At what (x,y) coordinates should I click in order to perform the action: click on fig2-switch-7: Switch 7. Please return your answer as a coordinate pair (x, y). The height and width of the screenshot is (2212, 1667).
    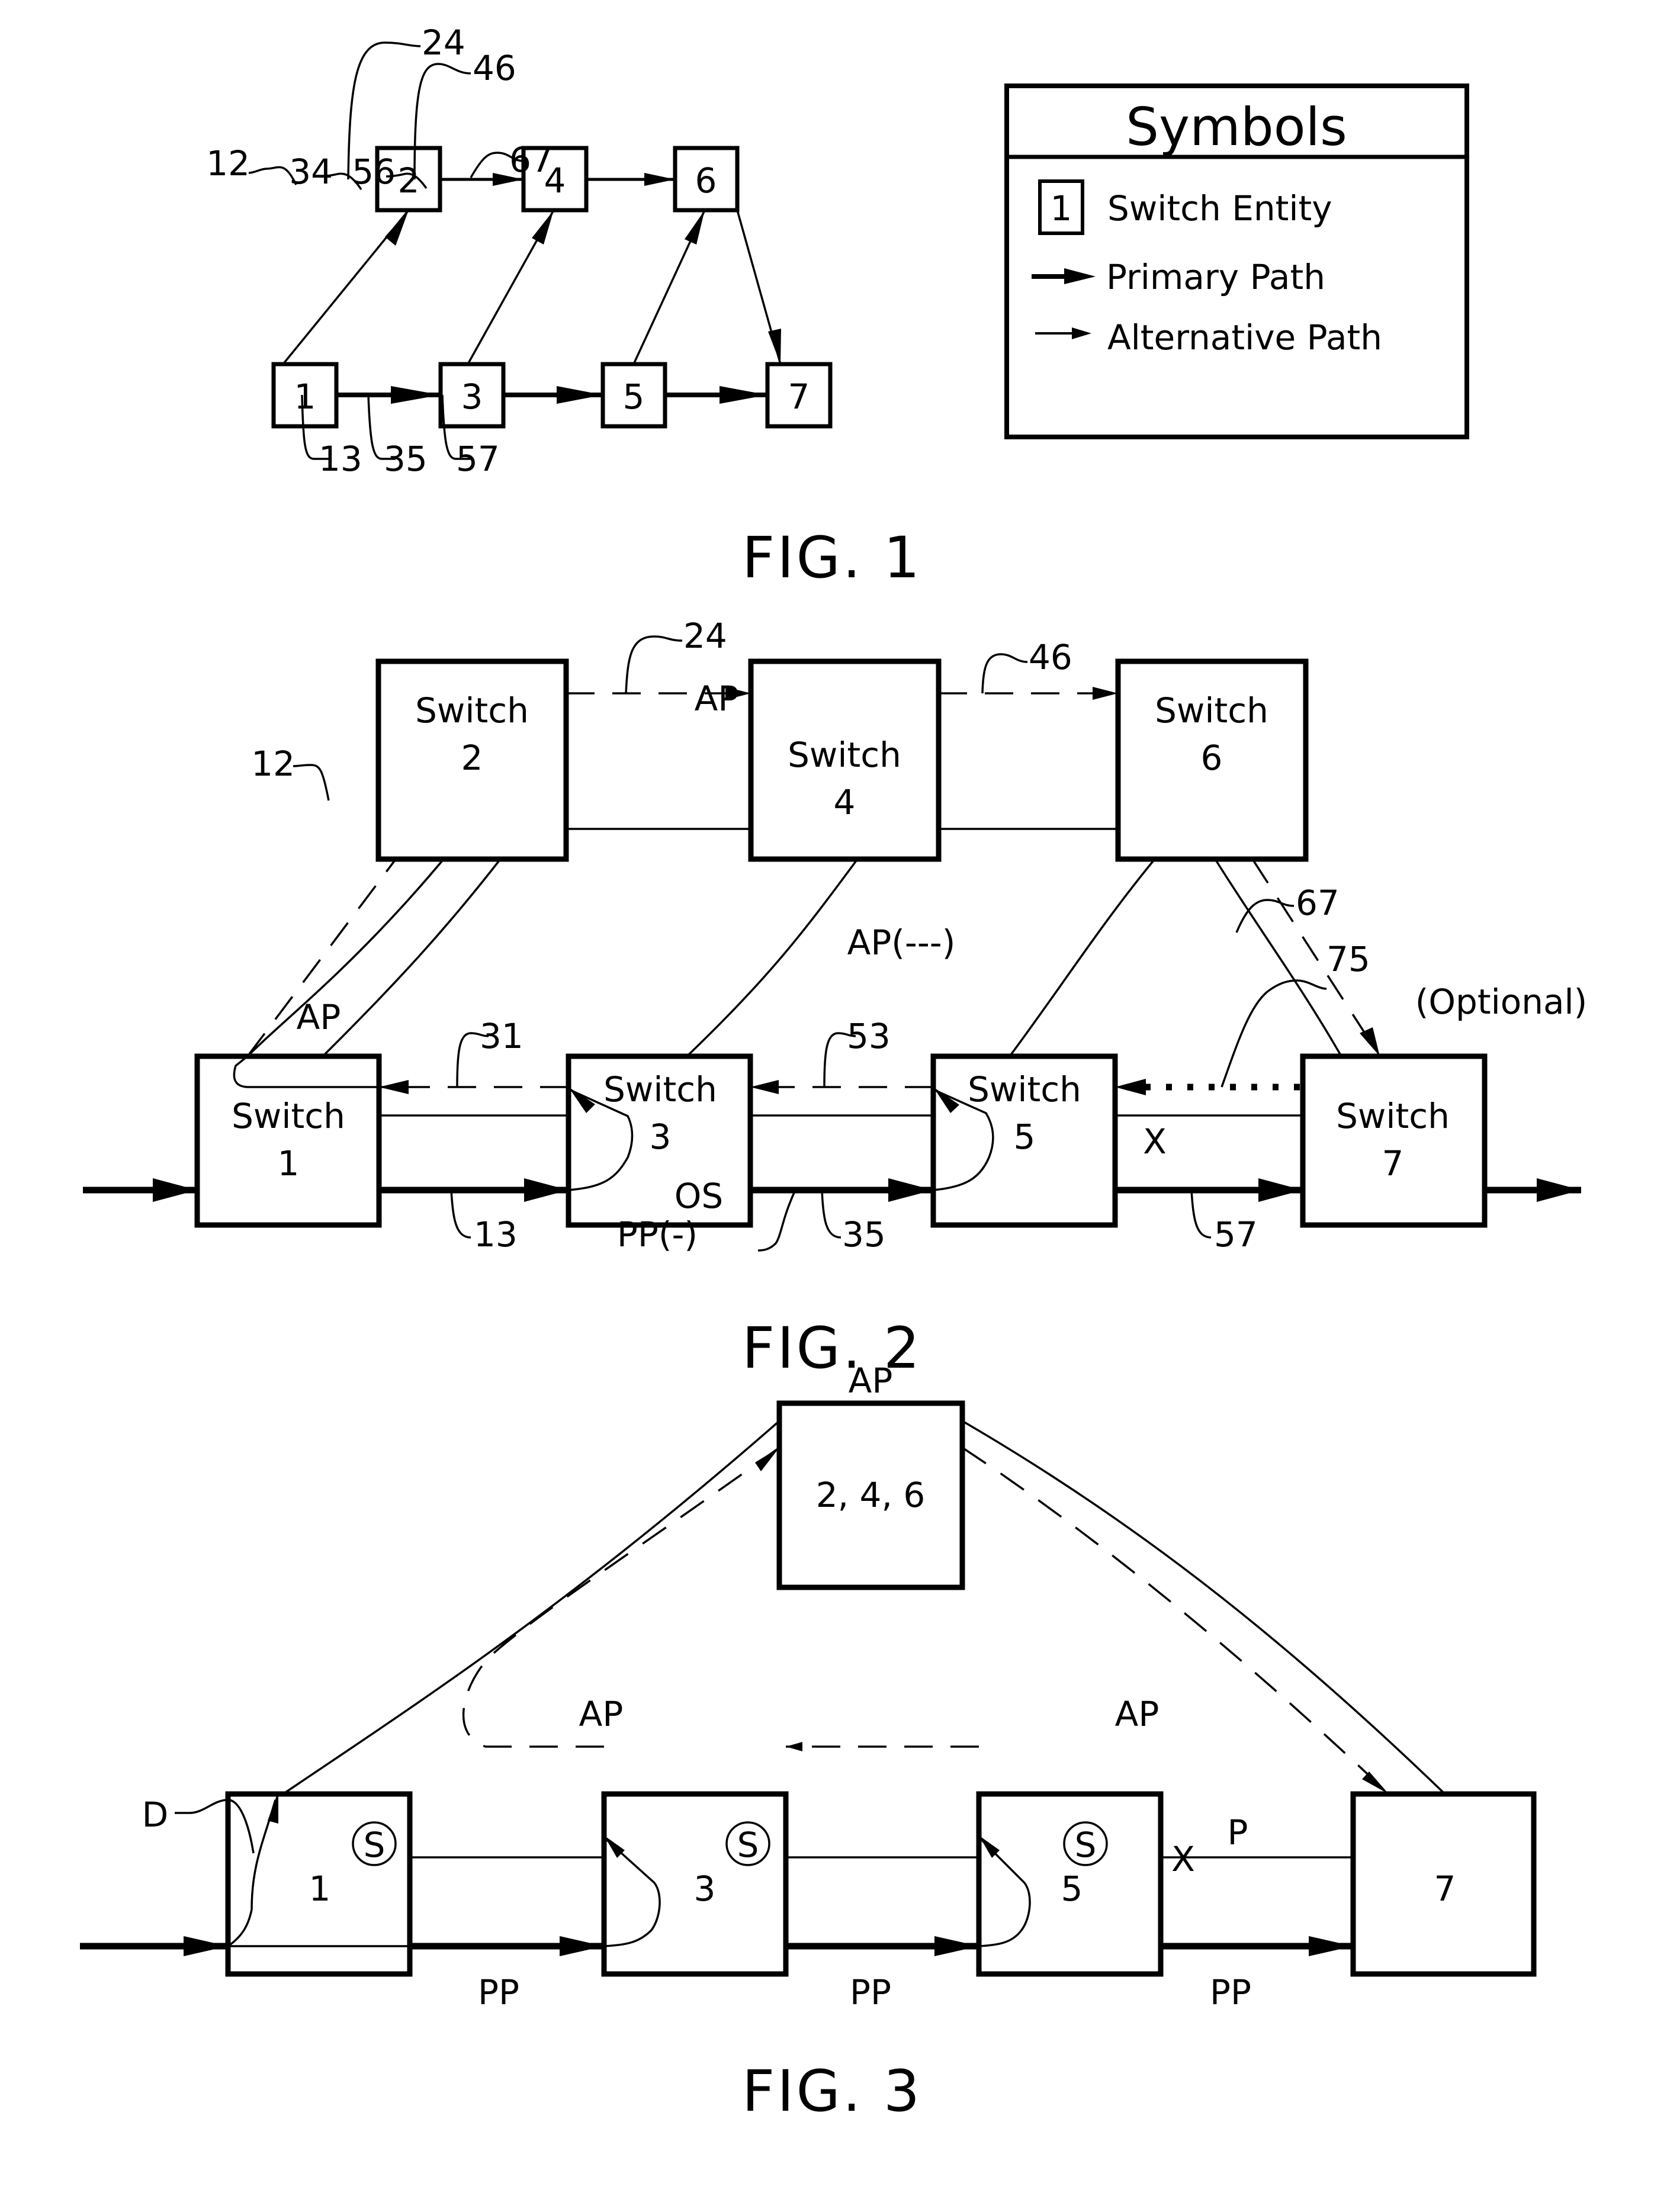
    Looking at the image, I should click on (1394, 1140).